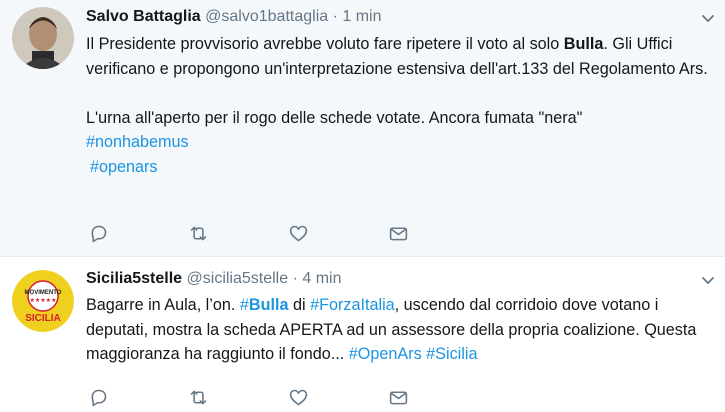 The image size is (725, 412). What do you see at coordinates (266, 16) in the screenshot?
I see `author-handle: @salvo1battaglia` at bounding box center [266, 16].